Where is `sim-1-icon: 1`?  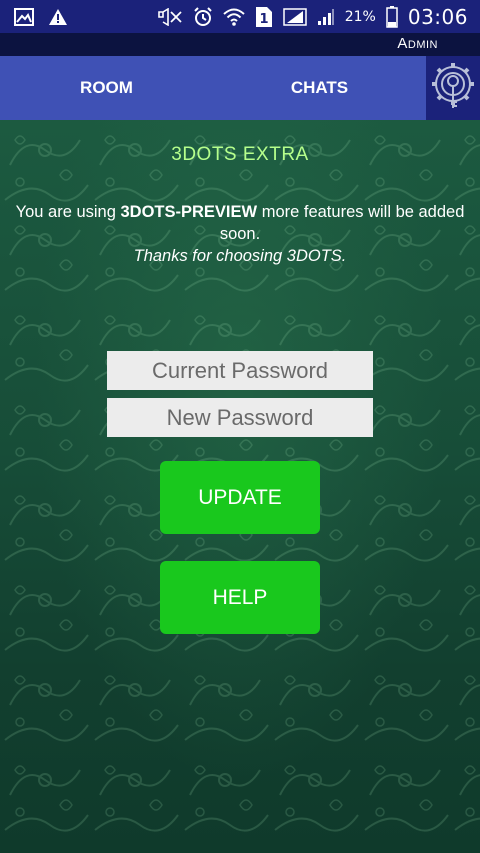 sim-1-icon: 1 is located at coordinates (264, 17).